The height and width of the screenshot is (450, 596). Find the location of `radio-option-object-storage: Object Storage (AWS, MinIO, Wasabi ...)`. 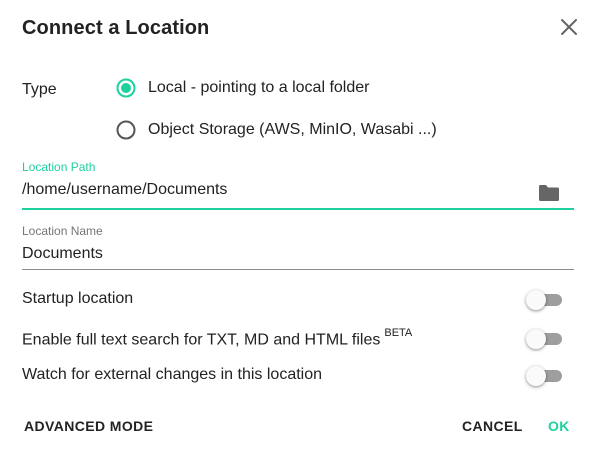

radio-option-object-storage: Object Storage (AWS, MinIO, Wasabi ...) is located at coordinates (276, 130).